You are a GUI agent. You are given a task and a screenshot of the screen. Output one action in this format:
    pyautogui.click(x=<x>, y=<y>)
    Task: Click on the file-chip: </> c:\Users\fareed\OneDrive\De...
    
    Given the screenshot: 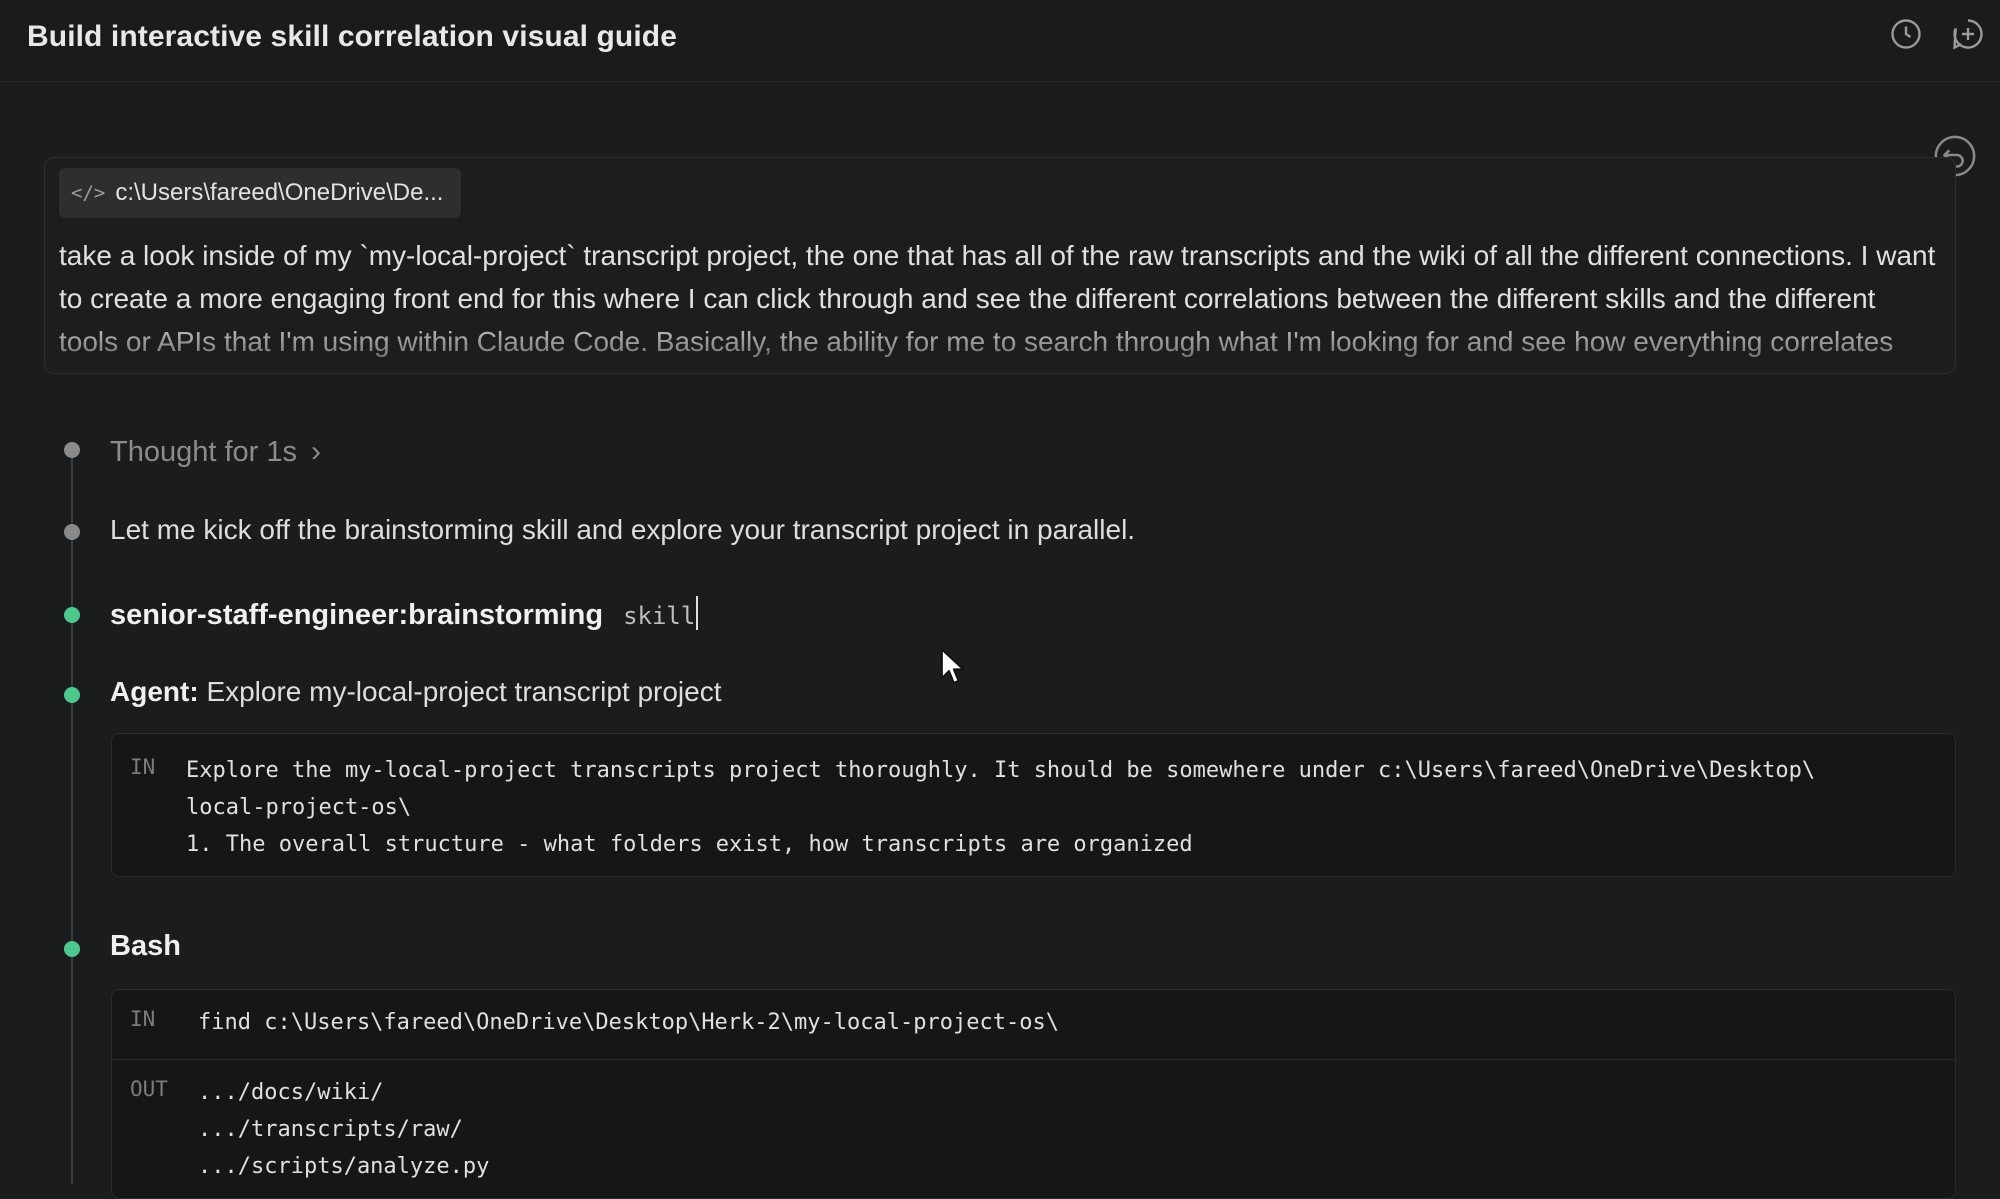 What is the action you would take?
    pyautogui.click(x=260, y=193)
    